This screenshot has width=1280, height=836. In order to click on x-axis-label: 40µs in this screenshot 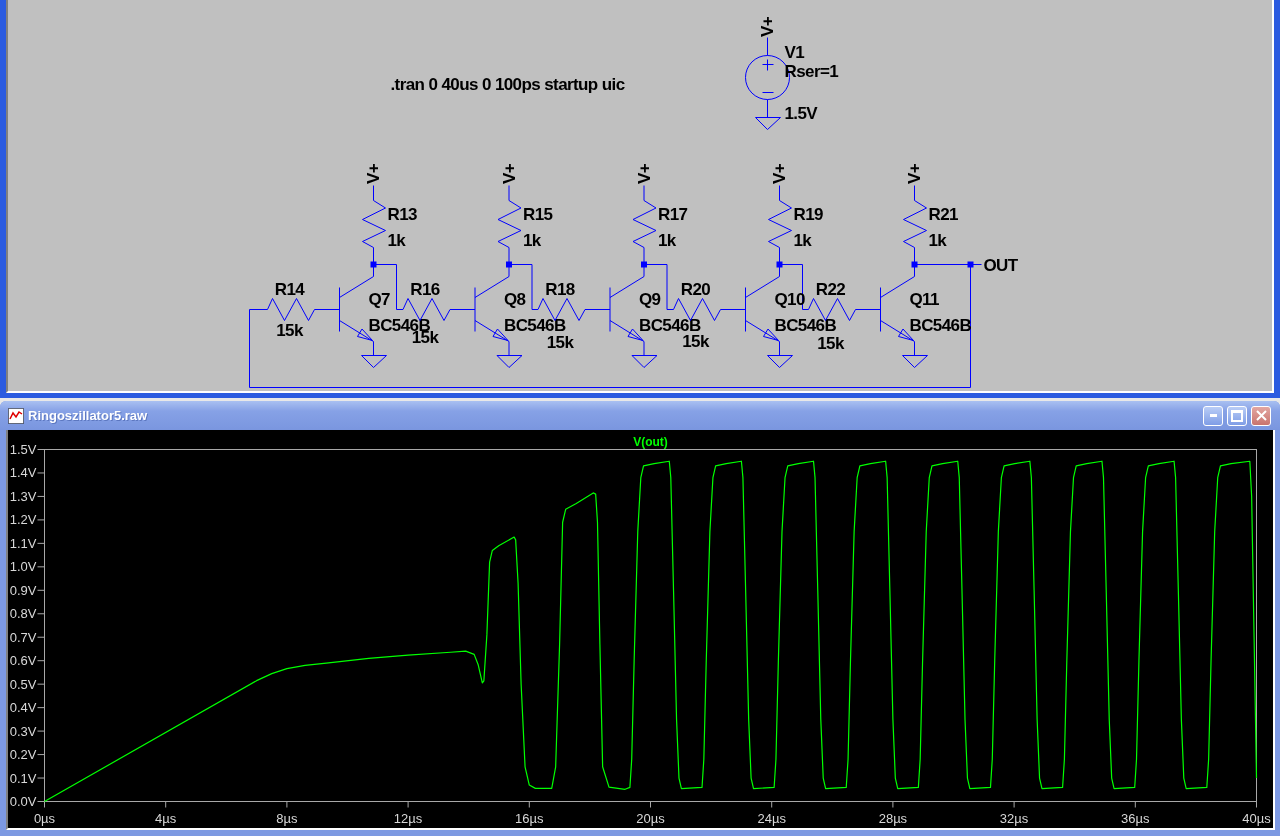, I will do `click(1256, 818)`.